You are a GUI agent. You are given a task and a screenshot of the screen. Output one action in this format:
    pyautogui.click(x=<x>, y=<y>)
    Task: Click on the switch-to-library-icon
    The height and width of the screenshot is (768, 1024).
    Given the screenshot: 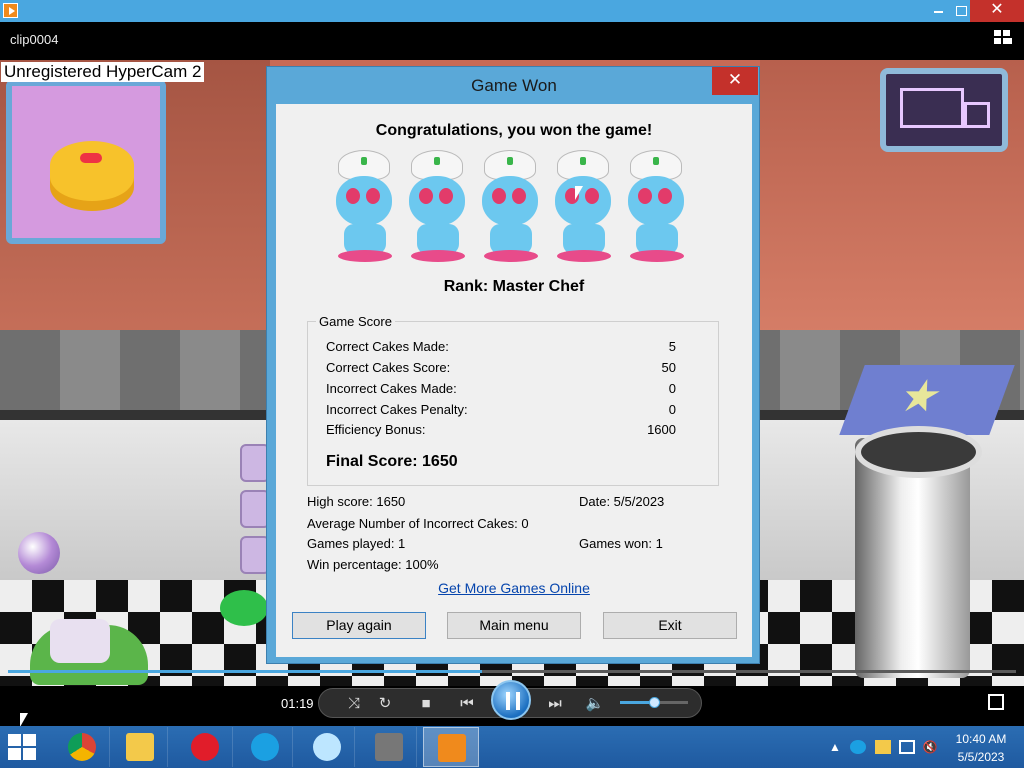 What is the action you would take?
    pyautogui.click(x=1004, y=38)
    